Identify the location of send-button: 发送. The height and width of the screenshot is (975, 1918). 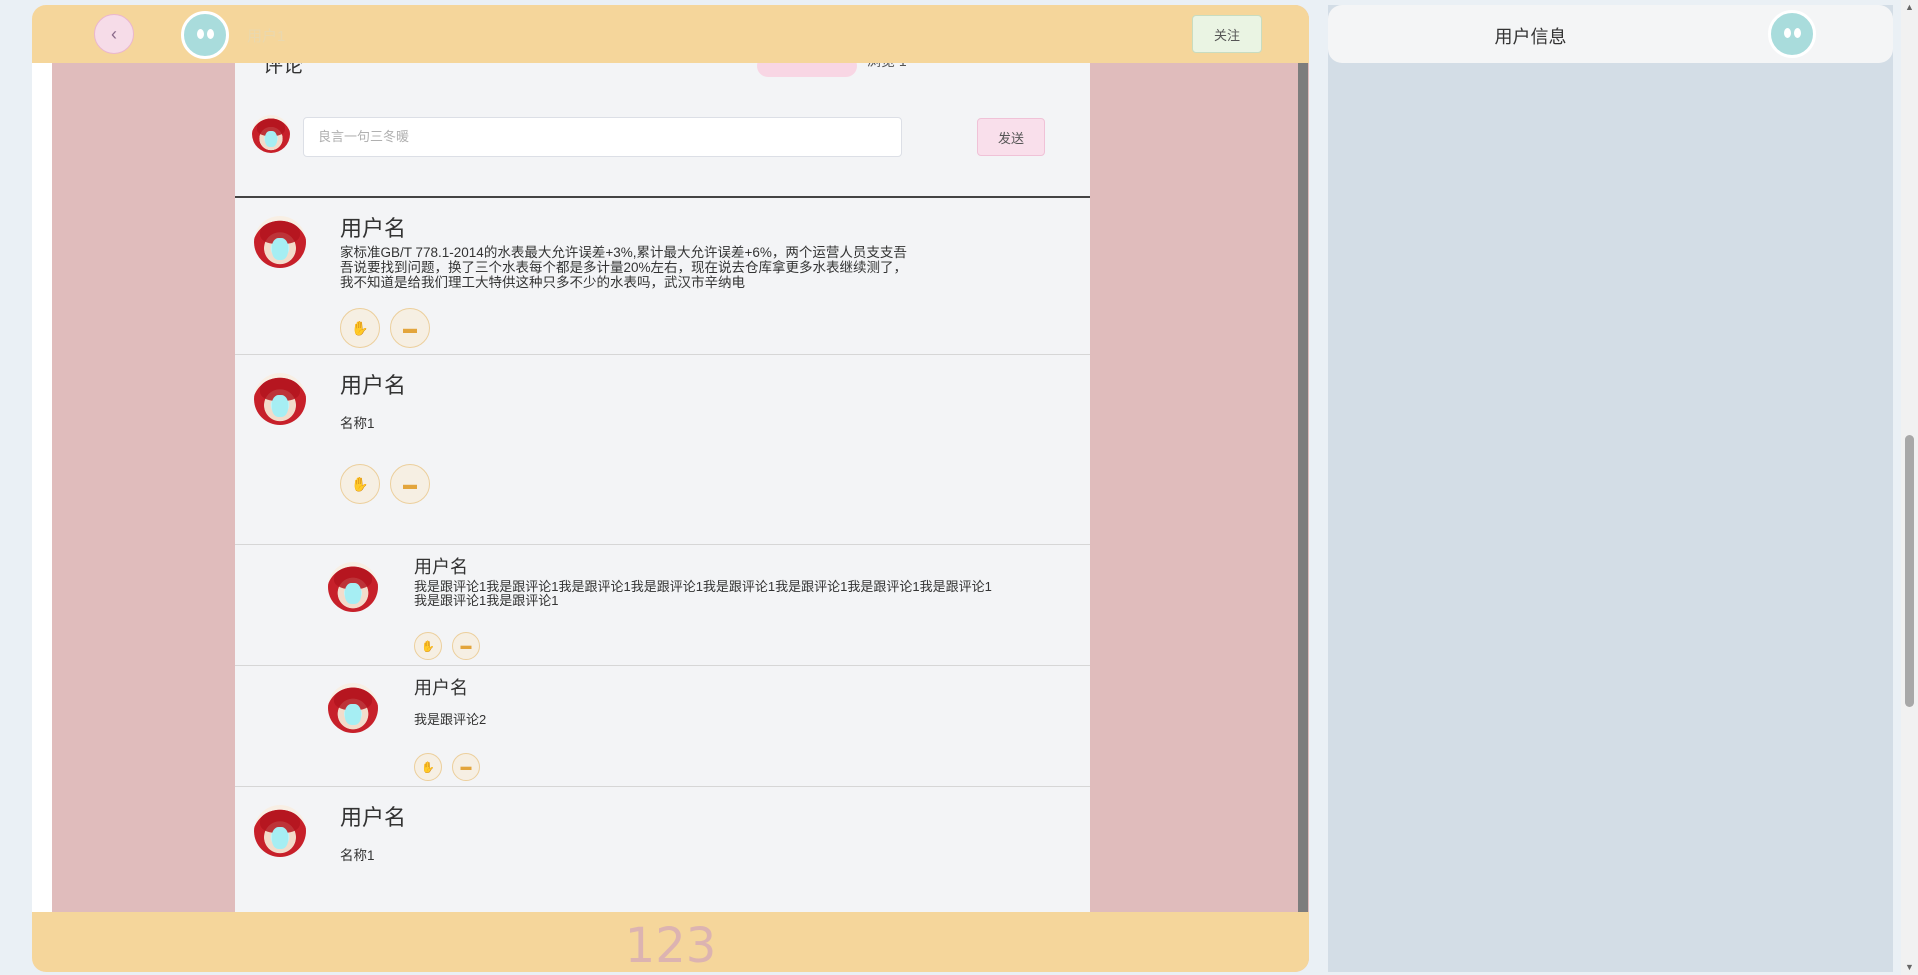
(1011, 137).